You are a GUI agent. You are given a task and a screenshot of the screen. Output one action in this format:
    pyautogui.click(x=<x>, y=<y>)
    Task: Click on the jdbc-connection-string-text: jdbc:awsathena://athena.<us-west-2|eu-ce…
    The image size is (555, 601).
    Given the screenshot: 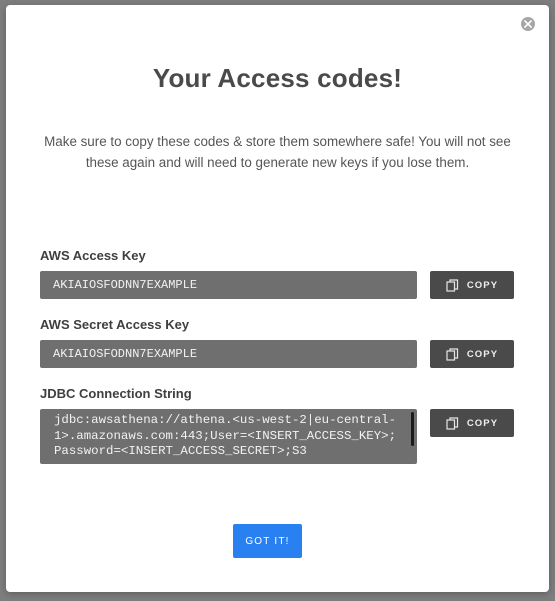 What is the action you would take?
    pyautogui.click(x=225, y=435)
    